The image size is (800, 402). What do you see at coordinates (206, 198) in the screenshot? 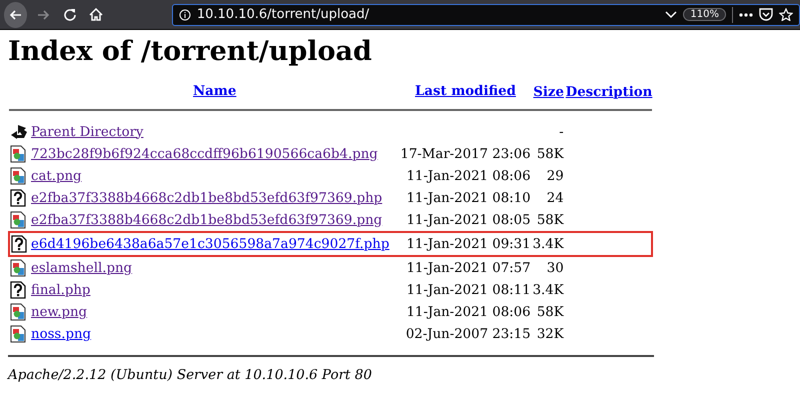
I see `file-link: e2fba37f3388b4668c2db1be8bd53efd63f97369.php` at bounding box center [206, 198].